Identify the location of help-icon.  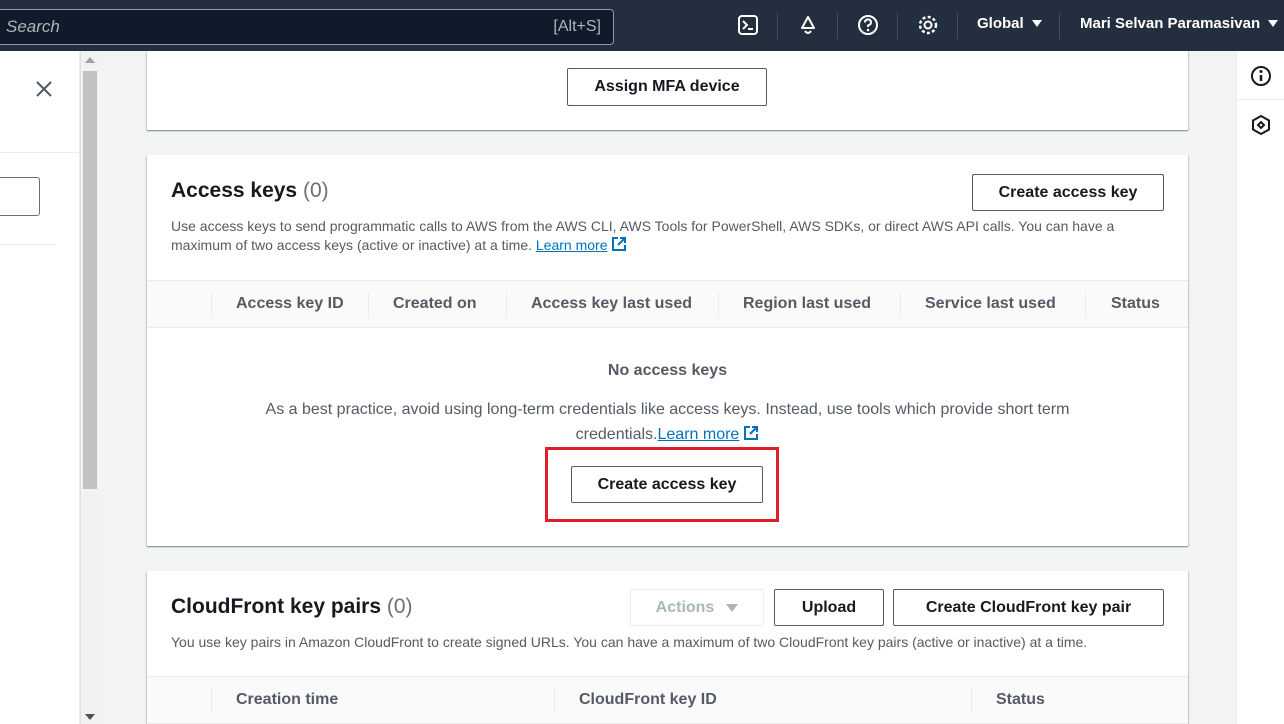
(868, 25).